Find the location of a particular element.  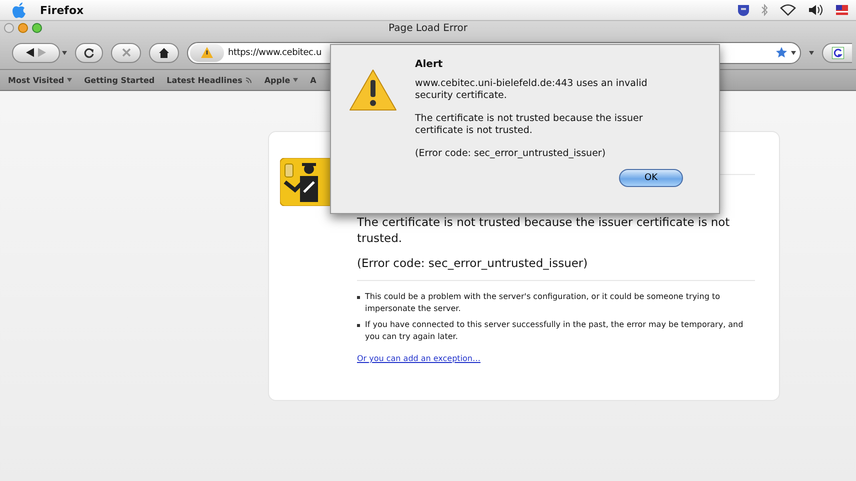

back-icon is located at coordinates (30, 52).